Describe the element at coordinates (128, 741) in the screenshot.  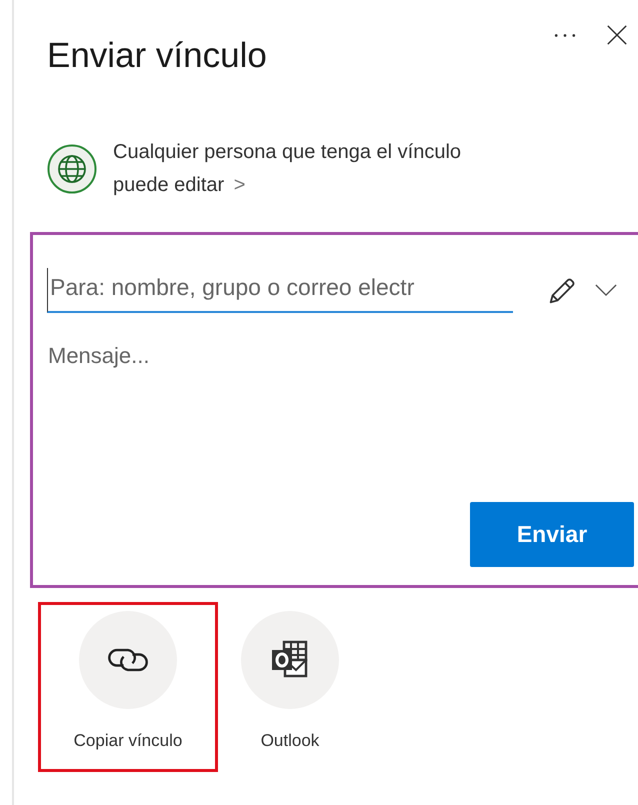
I see `share-option-label: Copiar vínculo` at that location.